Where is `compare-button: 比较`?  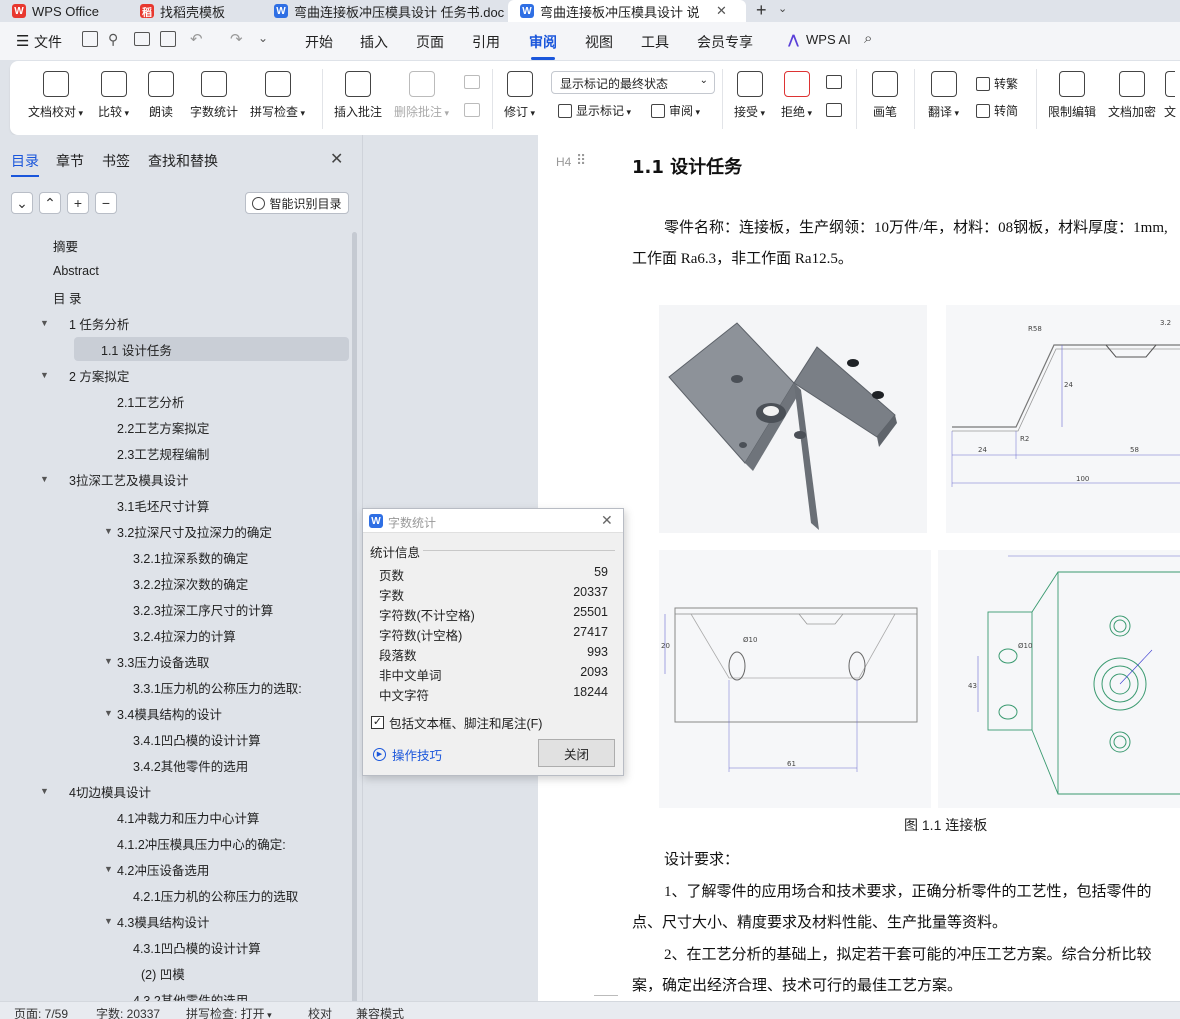
compare-button: 比较 is located at coordinates (113, 95).